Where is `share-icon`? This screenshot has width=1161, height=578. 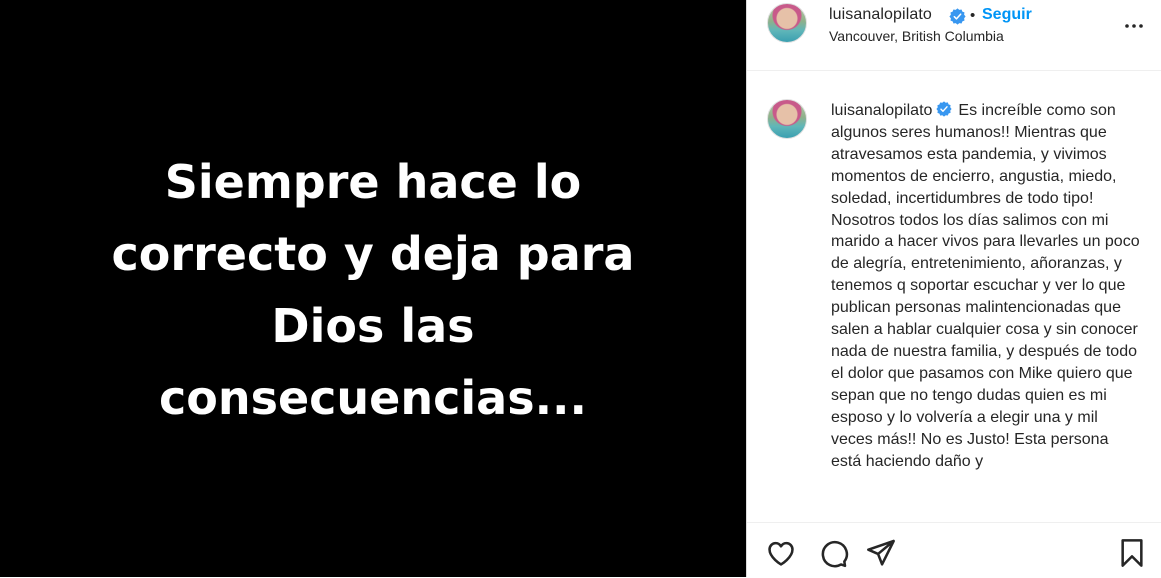 share-icon is located at coordinates (881, 552).